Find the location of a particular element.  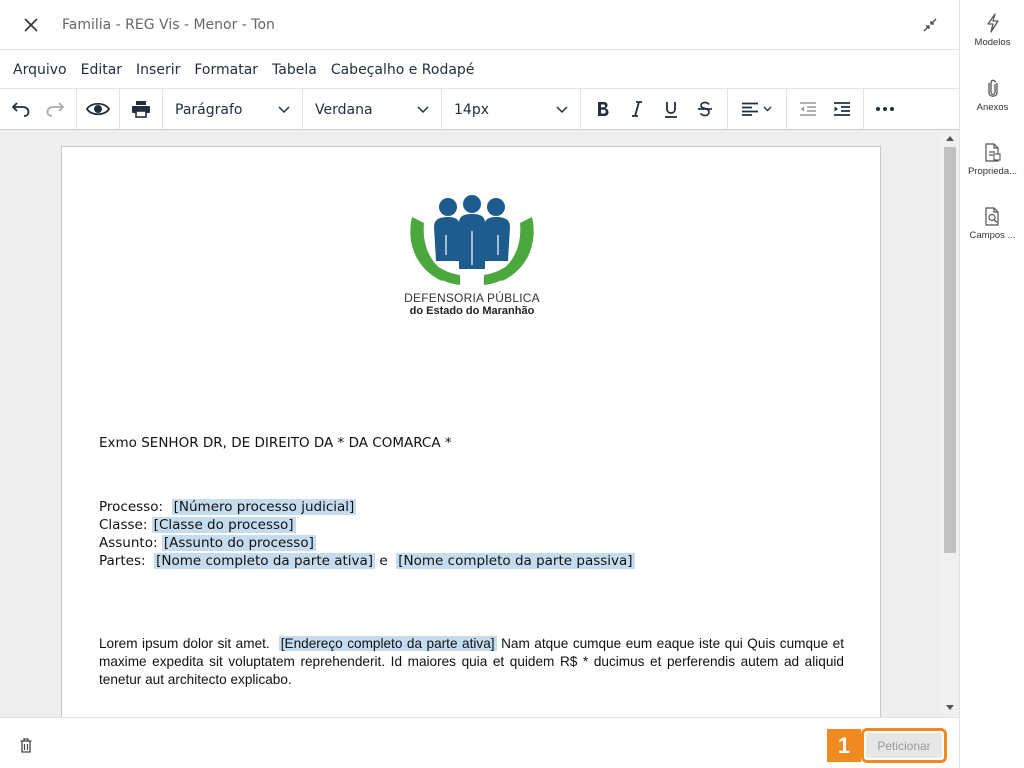

lightning-icon is located at coordinates (993, 23).